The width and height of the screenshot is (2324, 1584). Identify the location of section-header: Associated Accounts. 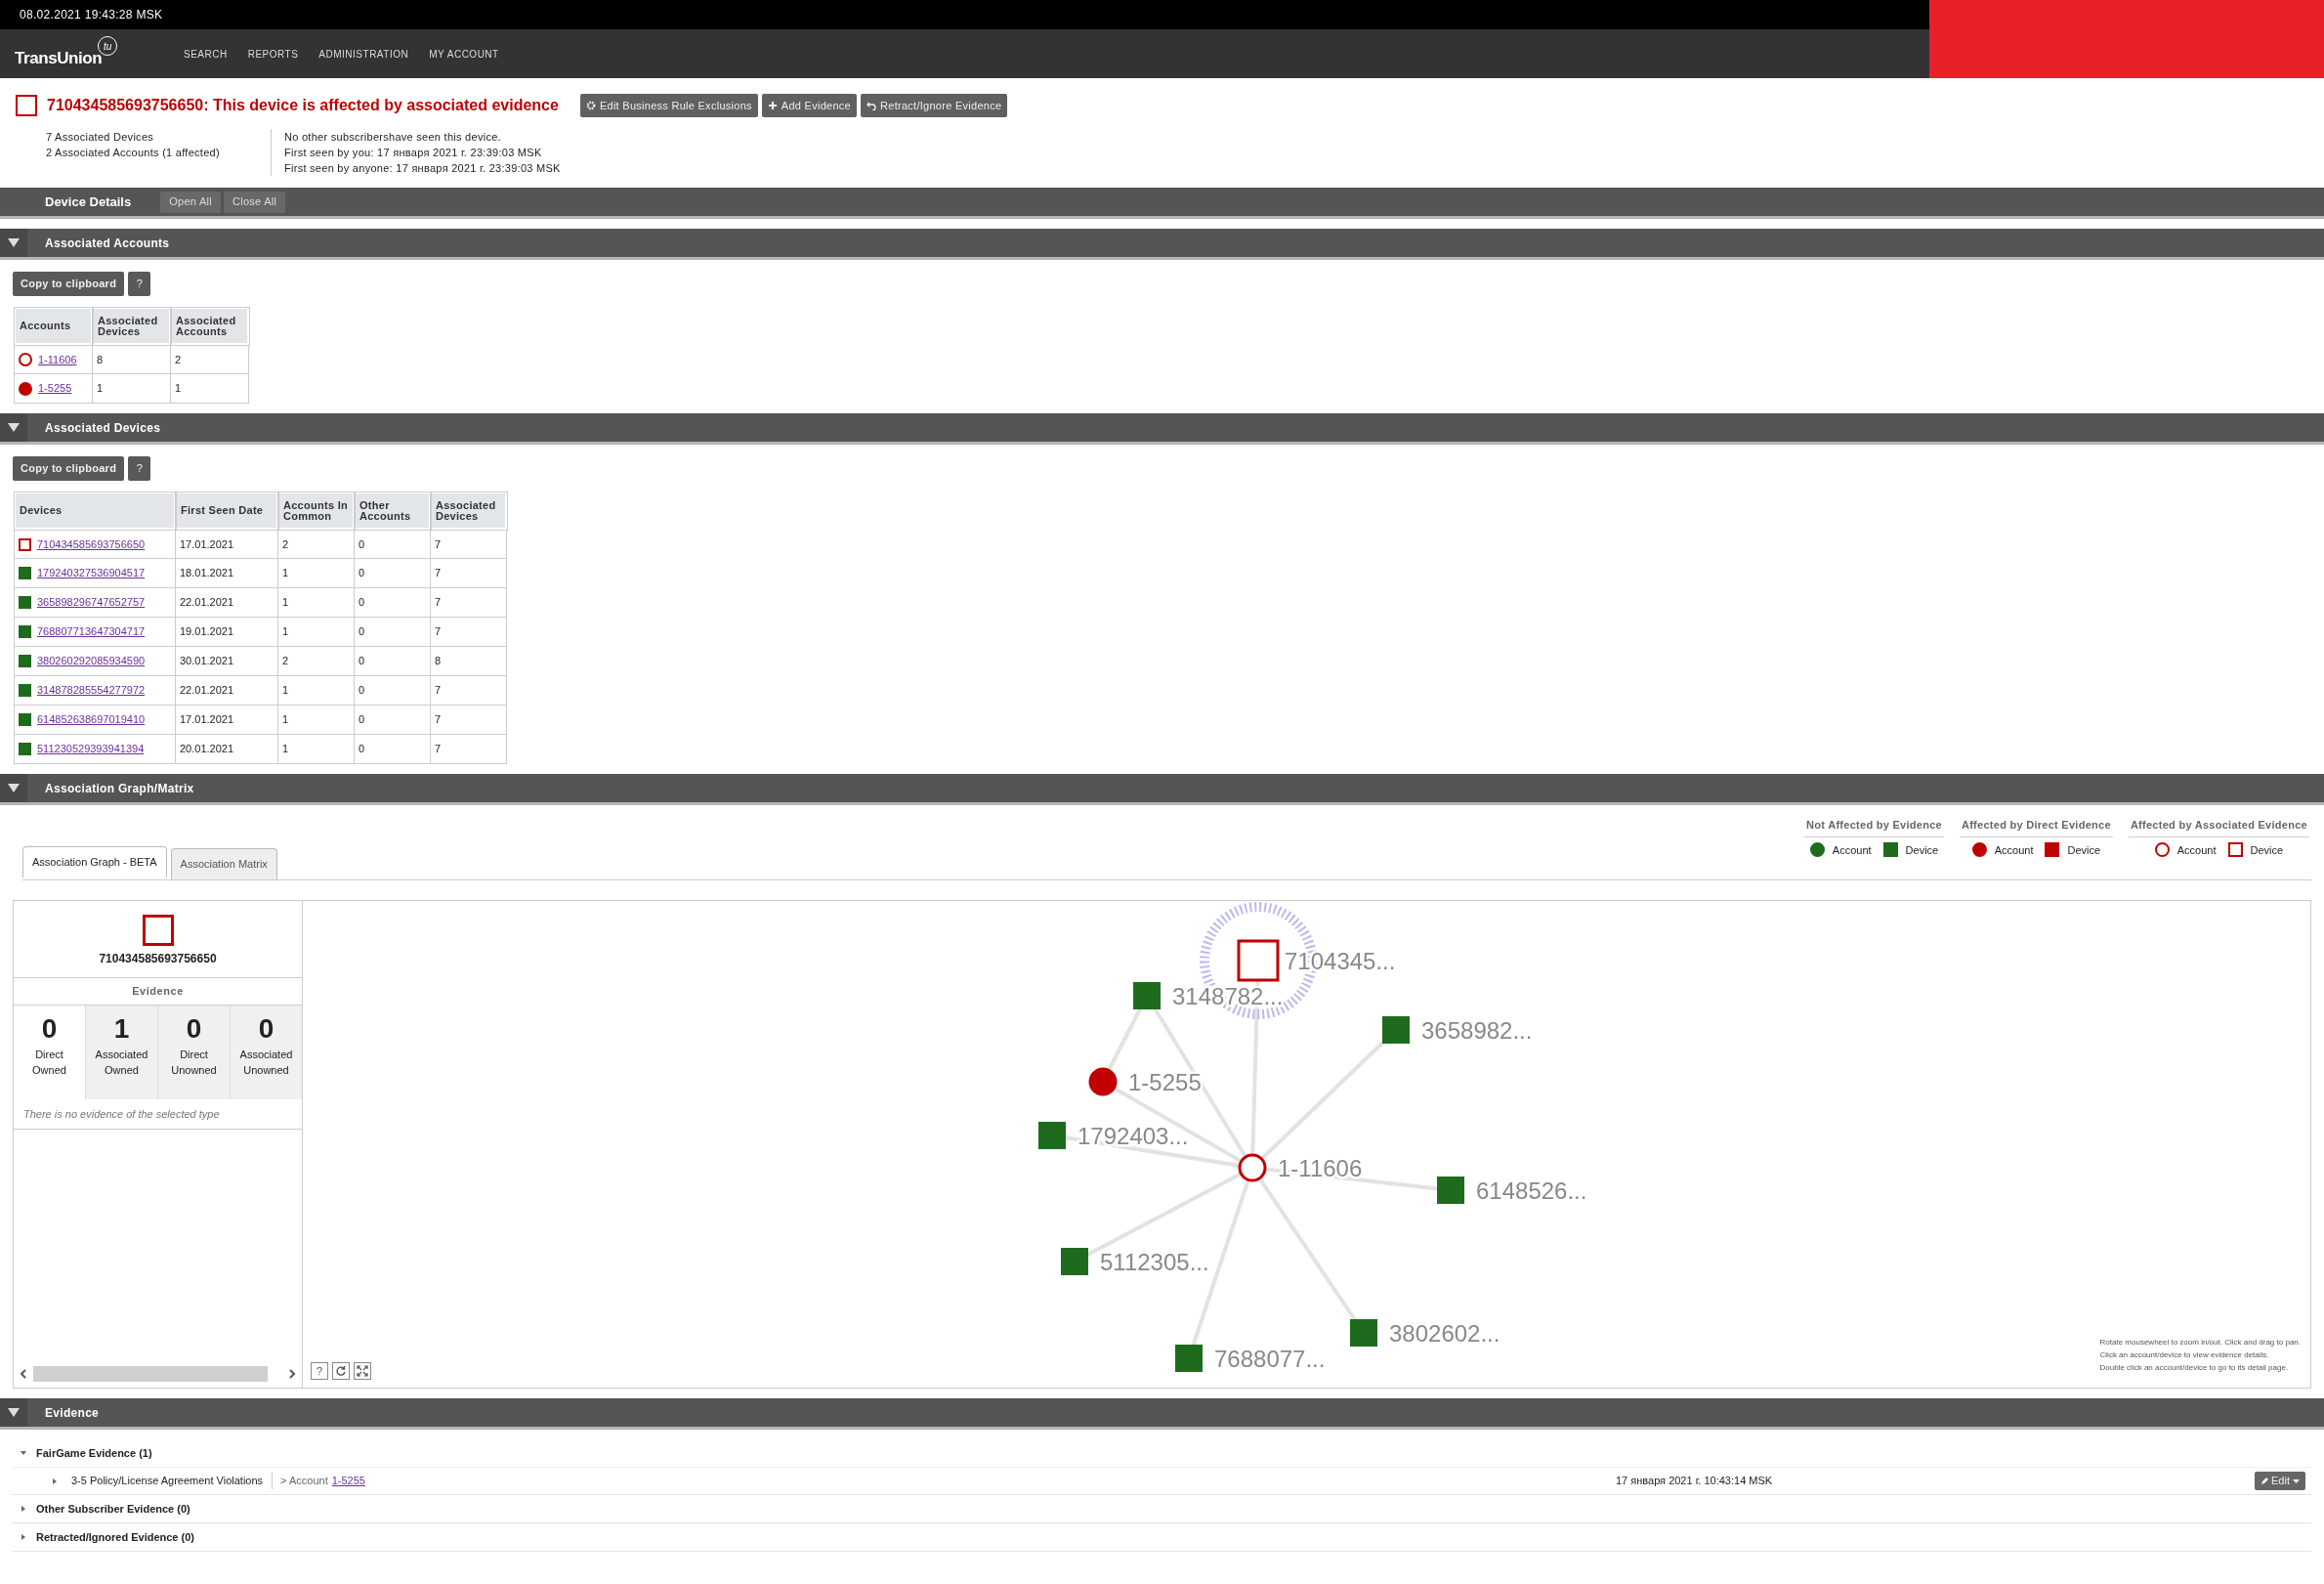
(1162, 245).